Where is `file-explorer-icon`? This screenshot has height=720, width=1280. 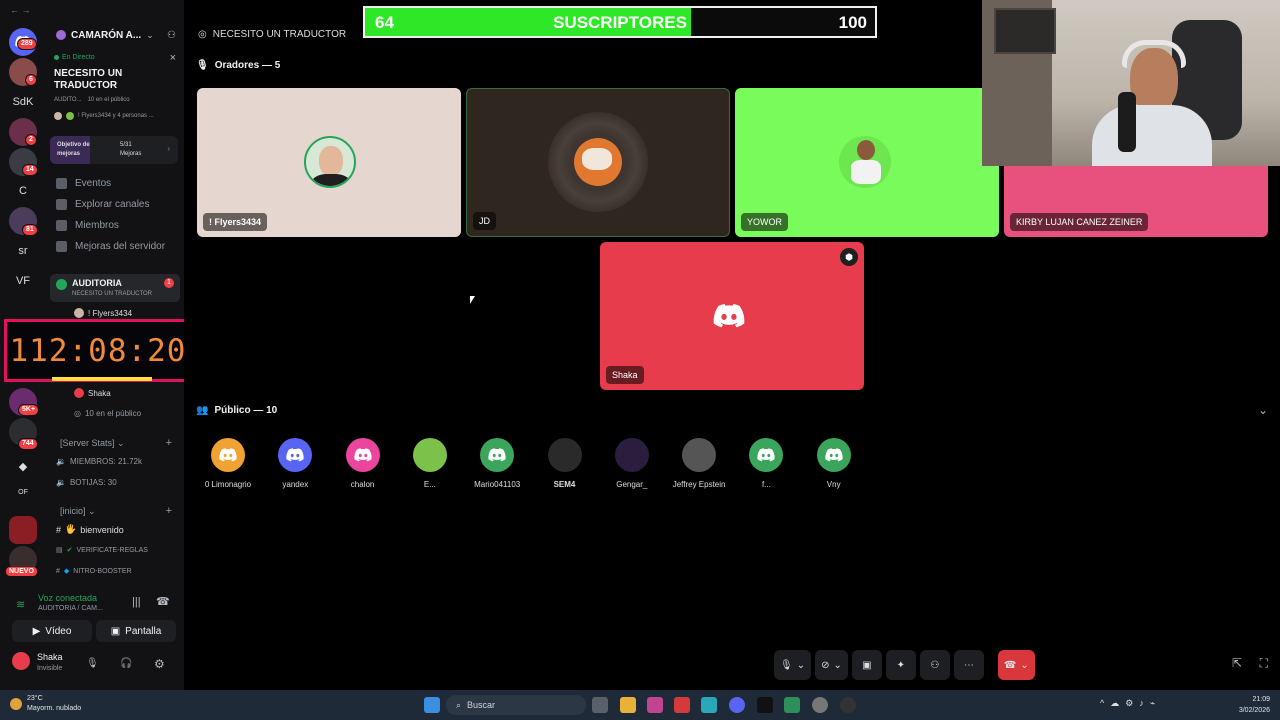 file-explorer-icon is located at coordinates (628, 705).